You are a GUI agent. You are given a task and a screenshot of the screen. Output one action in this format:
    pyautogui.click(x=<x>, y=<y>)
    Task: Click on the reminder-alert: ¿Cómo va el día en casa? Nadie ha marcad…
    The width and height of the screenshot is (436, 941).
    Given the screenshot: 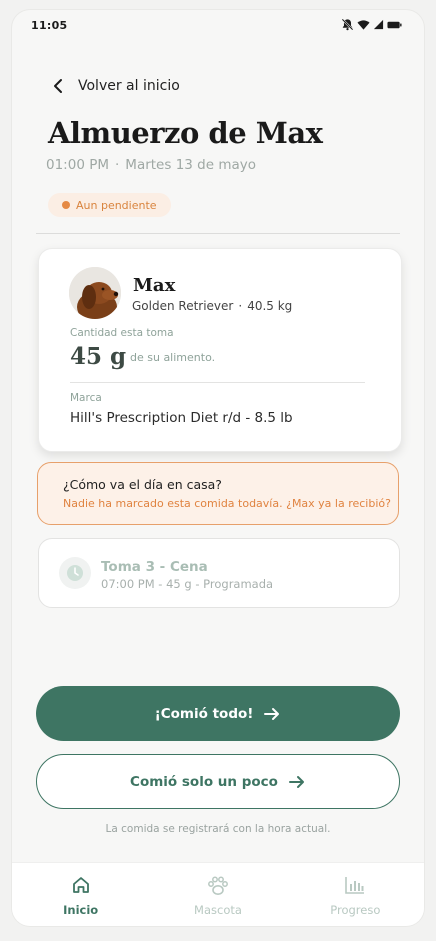 What is the action you would take?
    pyautogui.click(x=218, y=493)
    